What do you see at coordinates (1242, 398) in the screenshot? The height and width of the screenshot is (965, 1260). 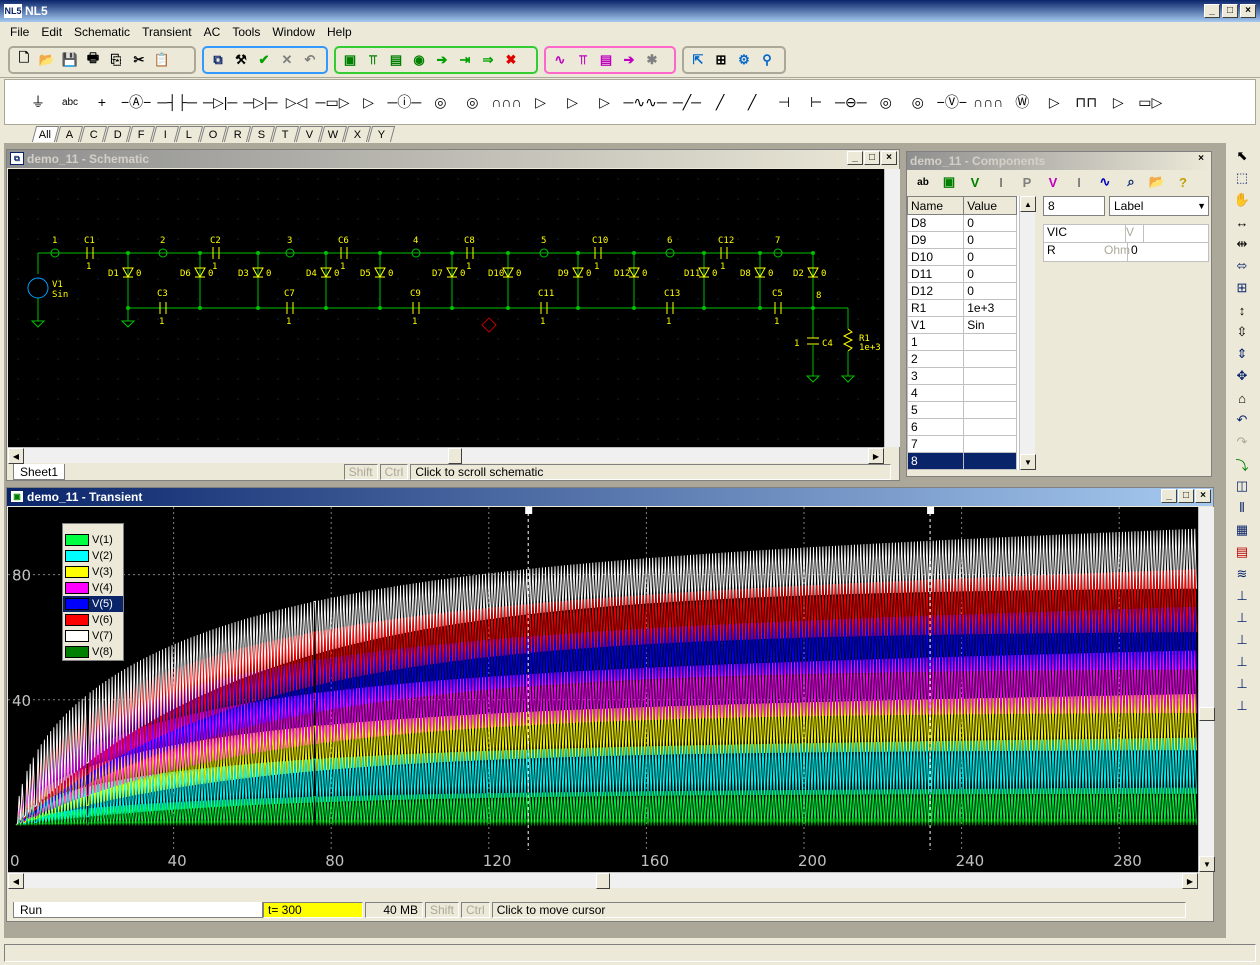 I see `zoom-home-icon: ⌂` at bounding box center [1242, 398].